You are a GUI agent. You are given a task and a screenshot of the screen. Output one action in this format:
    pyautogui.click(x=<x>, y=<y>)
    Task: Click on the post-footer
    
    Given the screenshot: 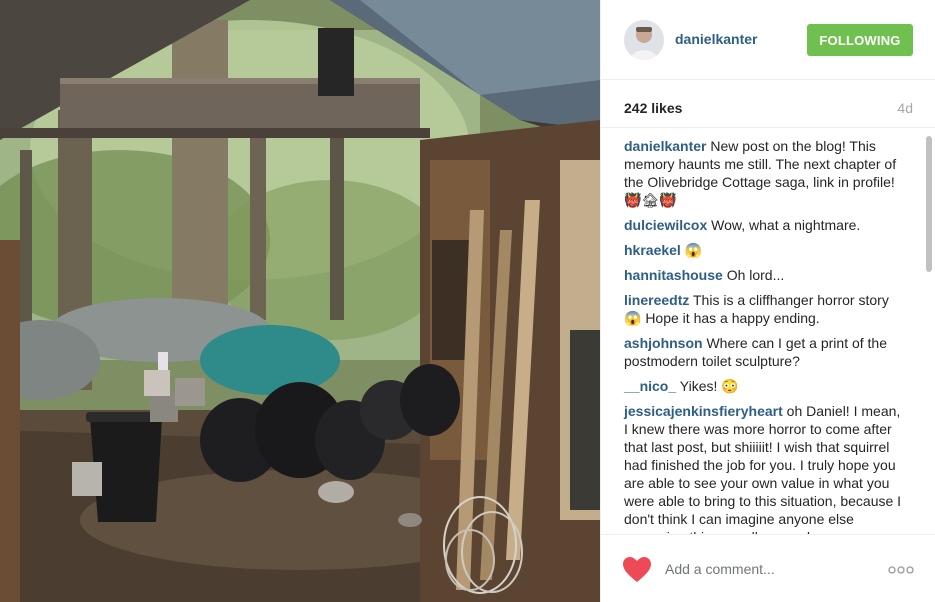 What is the action you would take?
    pyautogui.click(x=768, y=568)
    